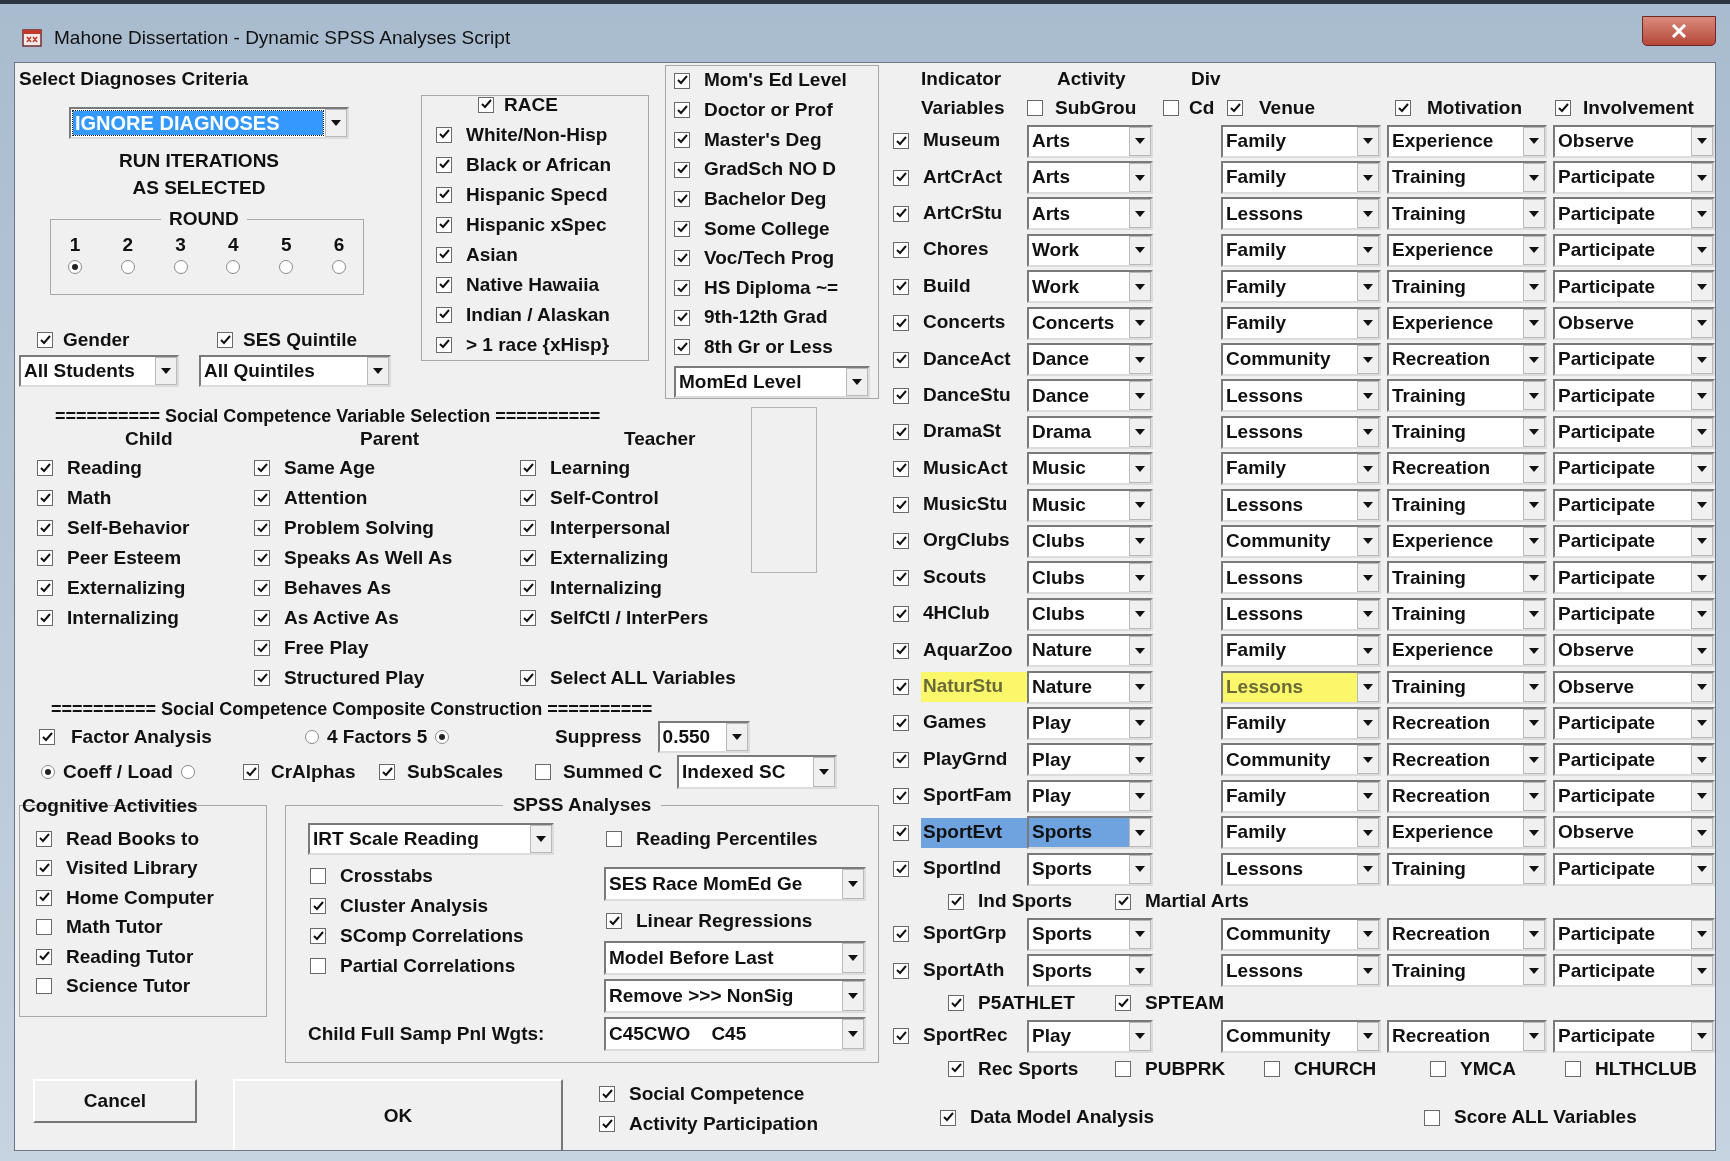  Describe the element at coordinates (1090, 505) in the screenshot. I see `dropdown: Music` at that location.